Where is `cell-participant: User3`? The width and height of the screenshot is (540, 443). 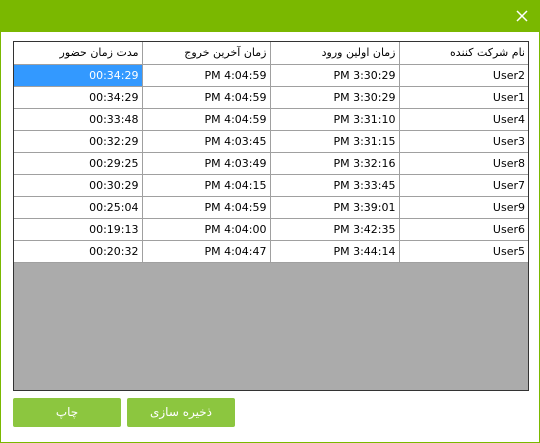
cell-participant: User3 is located at coordinates (463, 141).